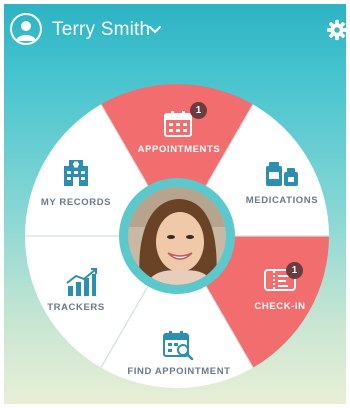 This screenshot has width=350, height=408. Describe the element at coordinates (178, 345) in the screenshot. I see `calendar-search-icon` at that location.